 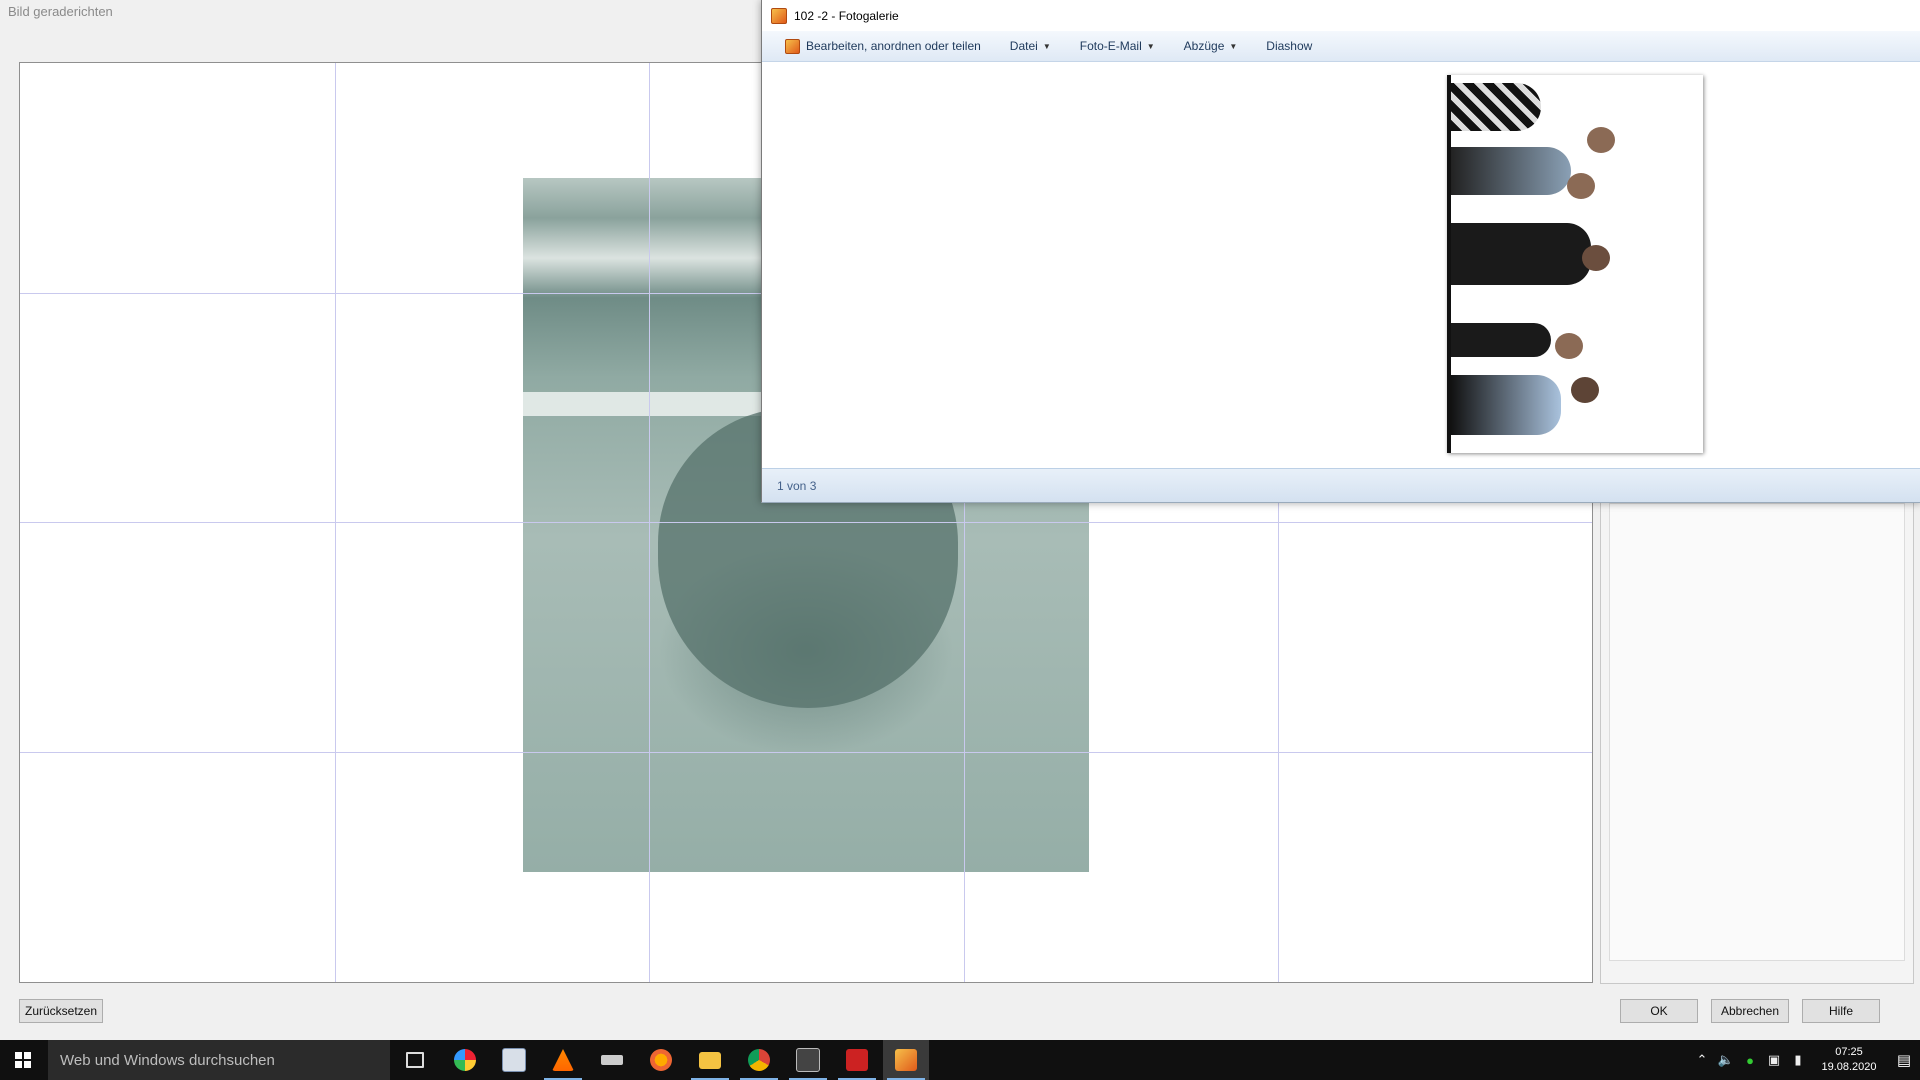 I want to click on side-panel-list, so click(x=1757, y=732).